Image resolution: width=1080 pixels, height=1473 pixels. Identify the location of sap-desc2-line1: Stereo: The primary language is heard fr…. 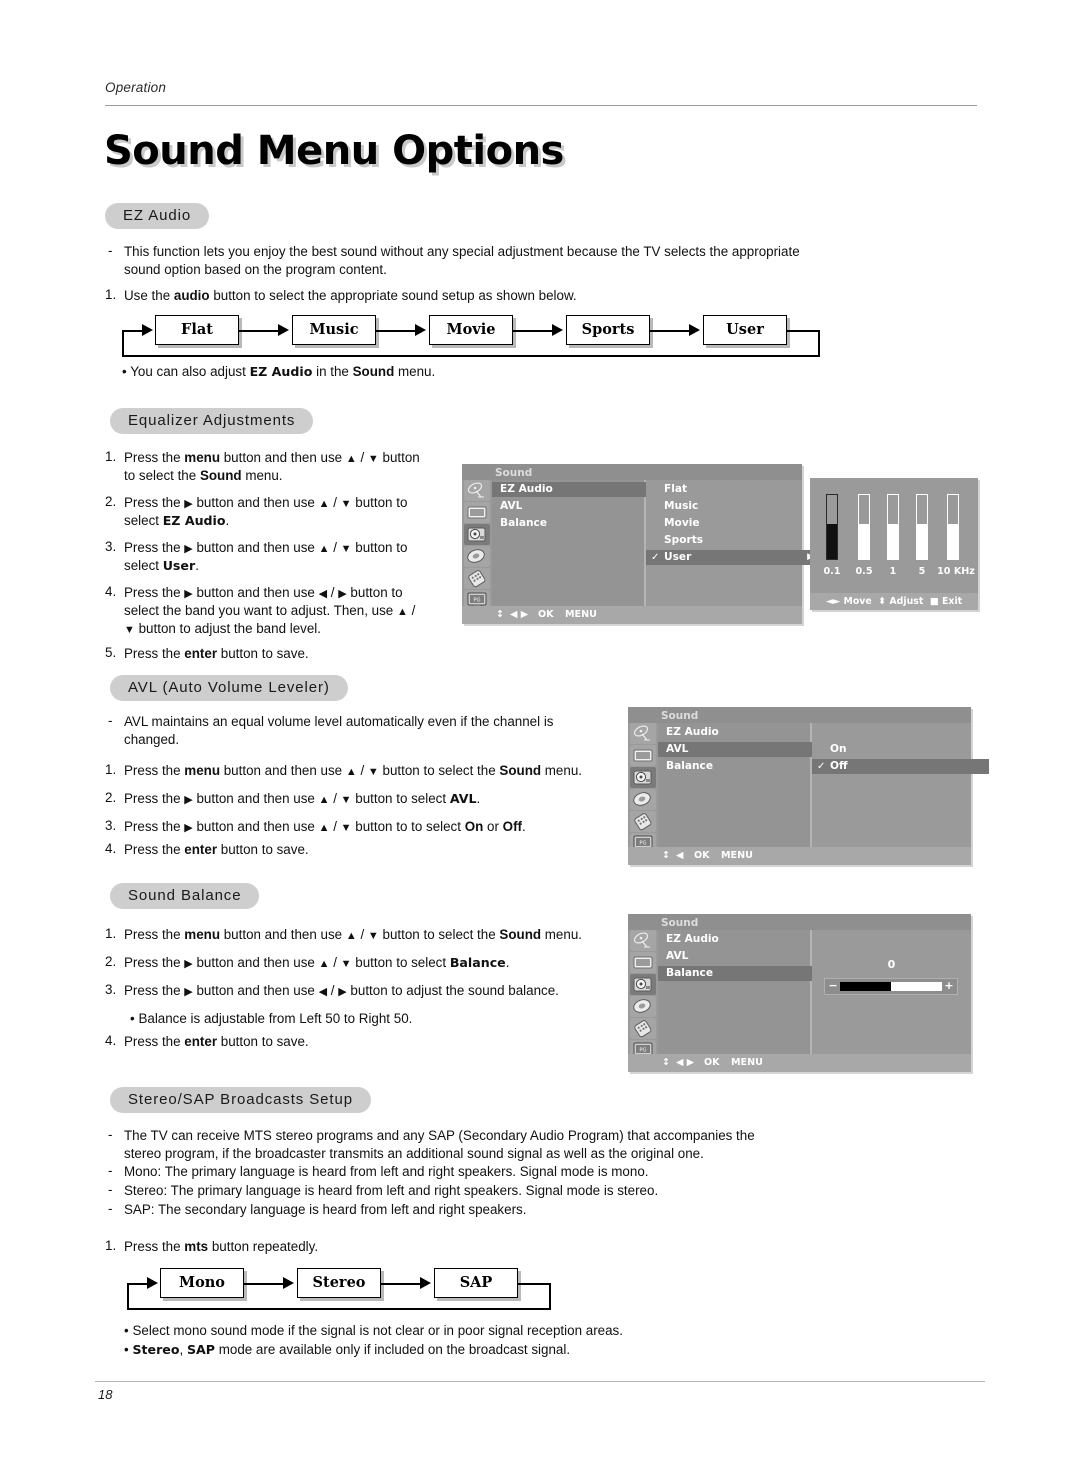
(391, 1190).